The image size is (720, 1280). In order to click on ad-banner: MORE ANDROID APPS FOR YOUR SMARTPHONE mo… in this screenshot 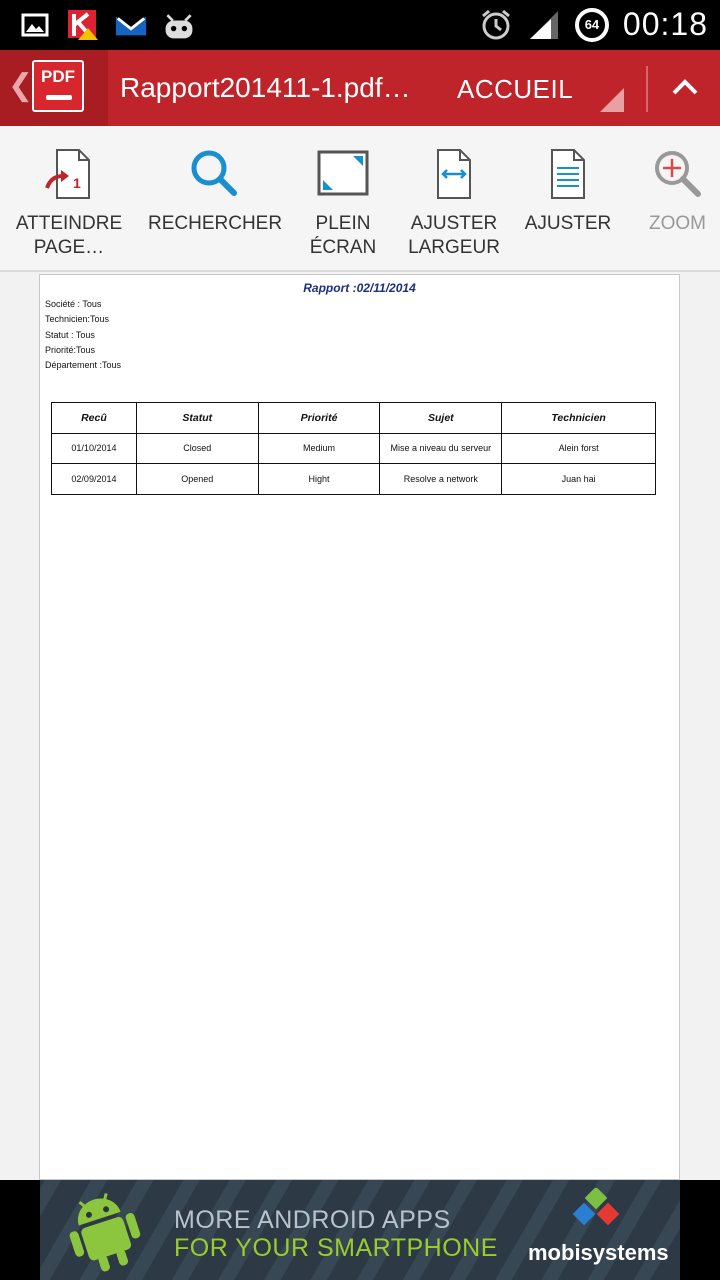, I will do `click(360, 1230)`.